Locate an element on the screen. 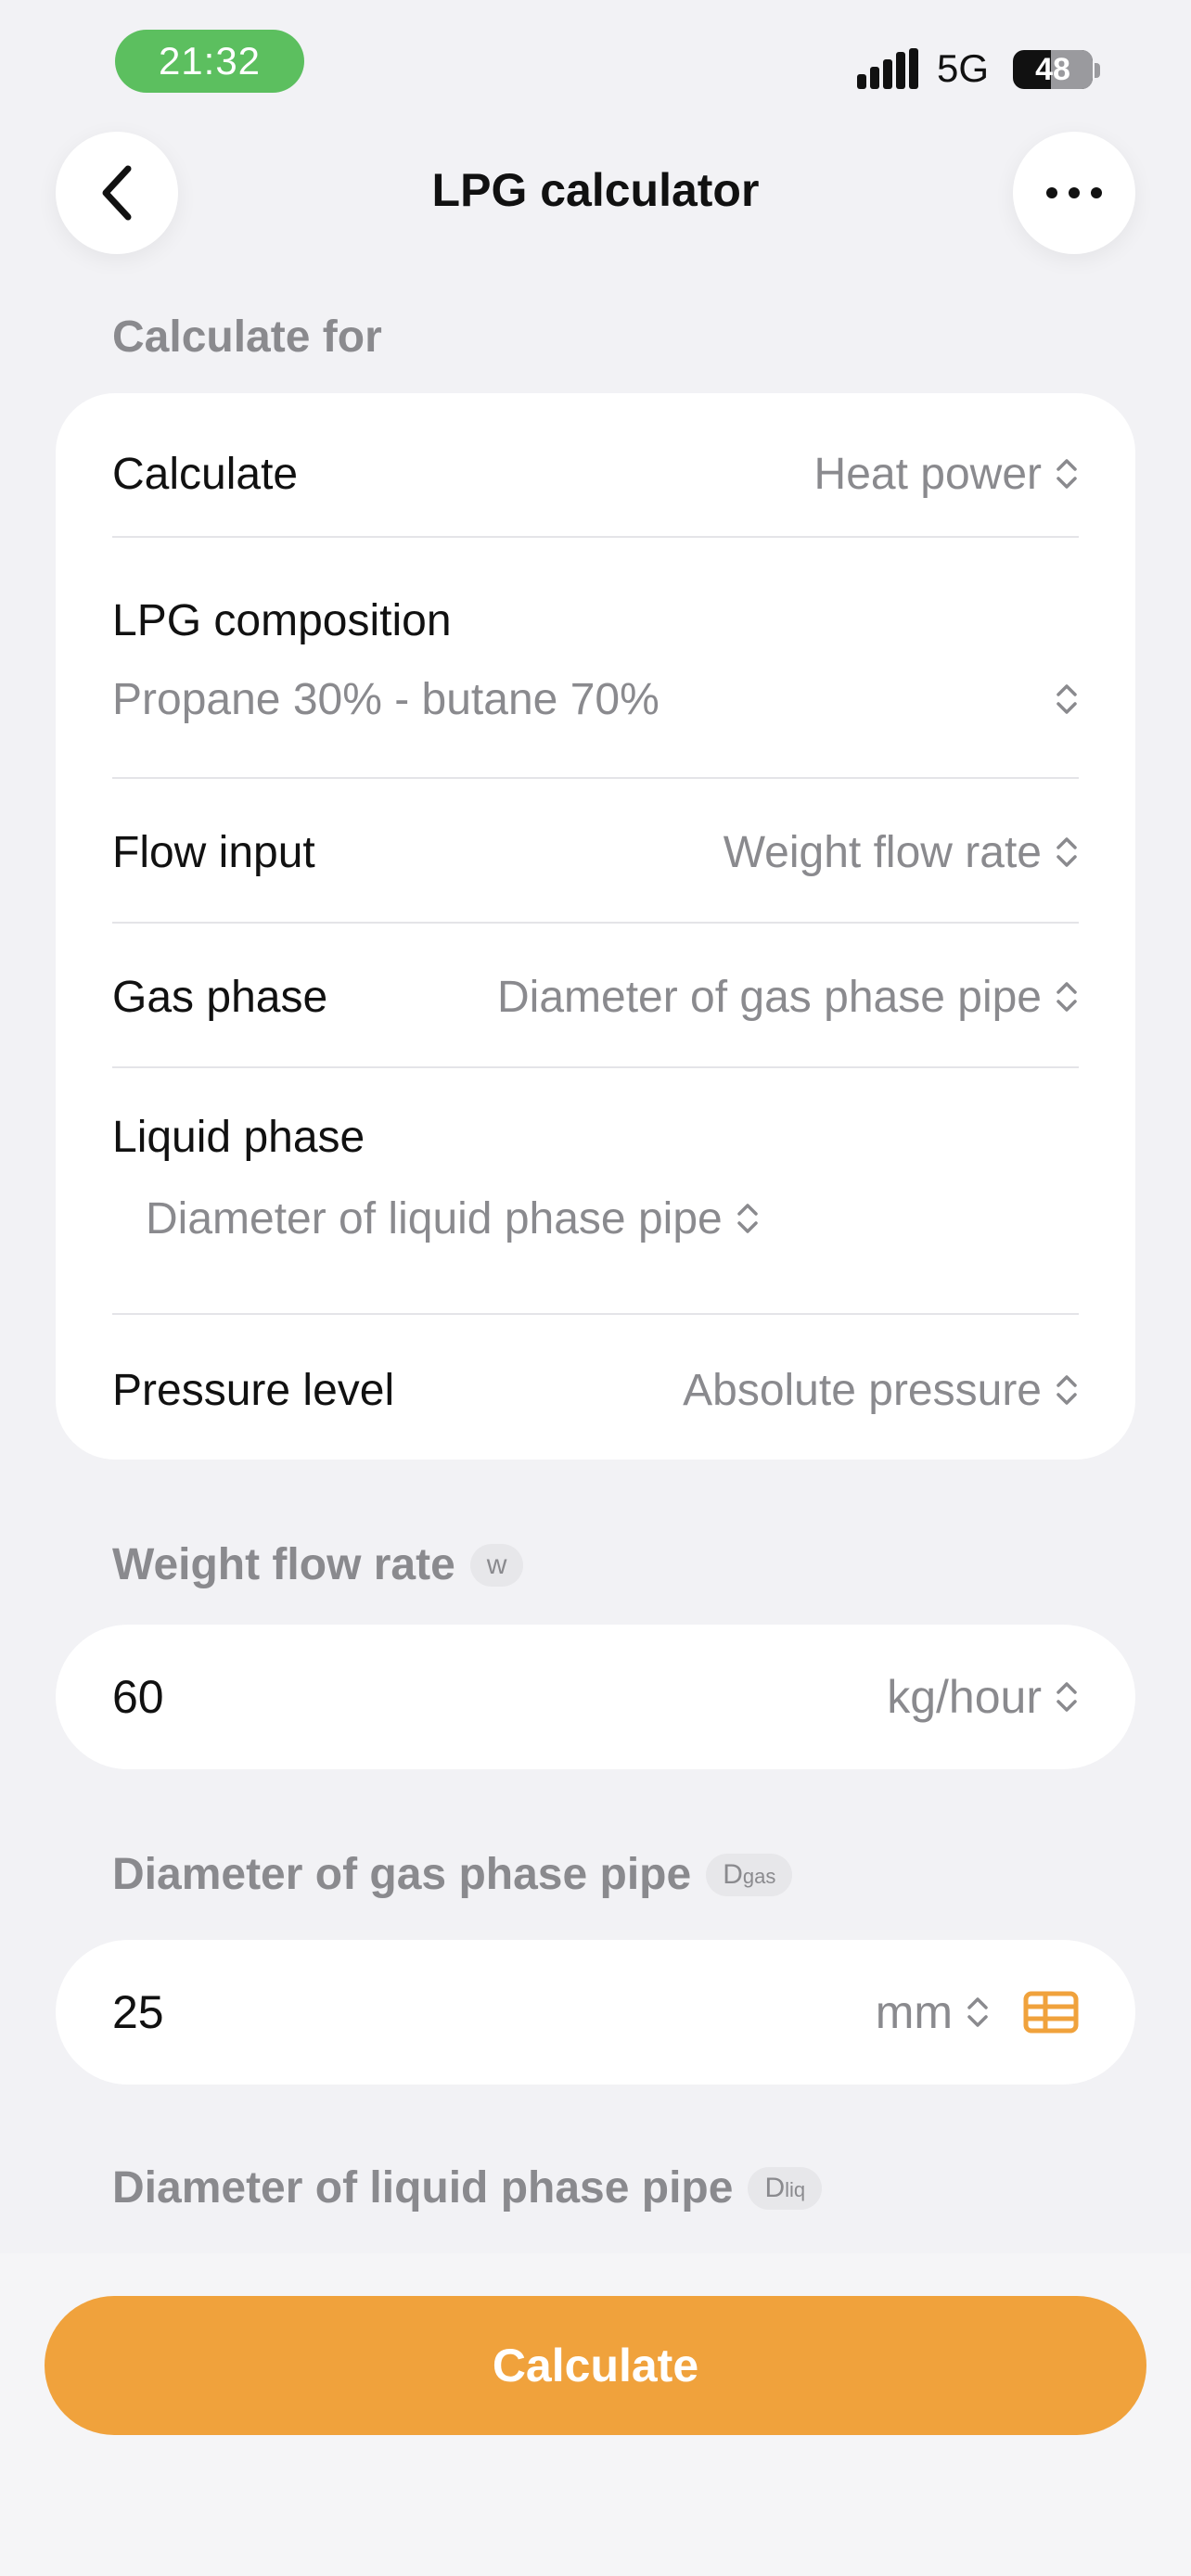 The image size is (1191, 2576). liquid-pipe-symbol: Dliq is located at coordinates (785, 2188).